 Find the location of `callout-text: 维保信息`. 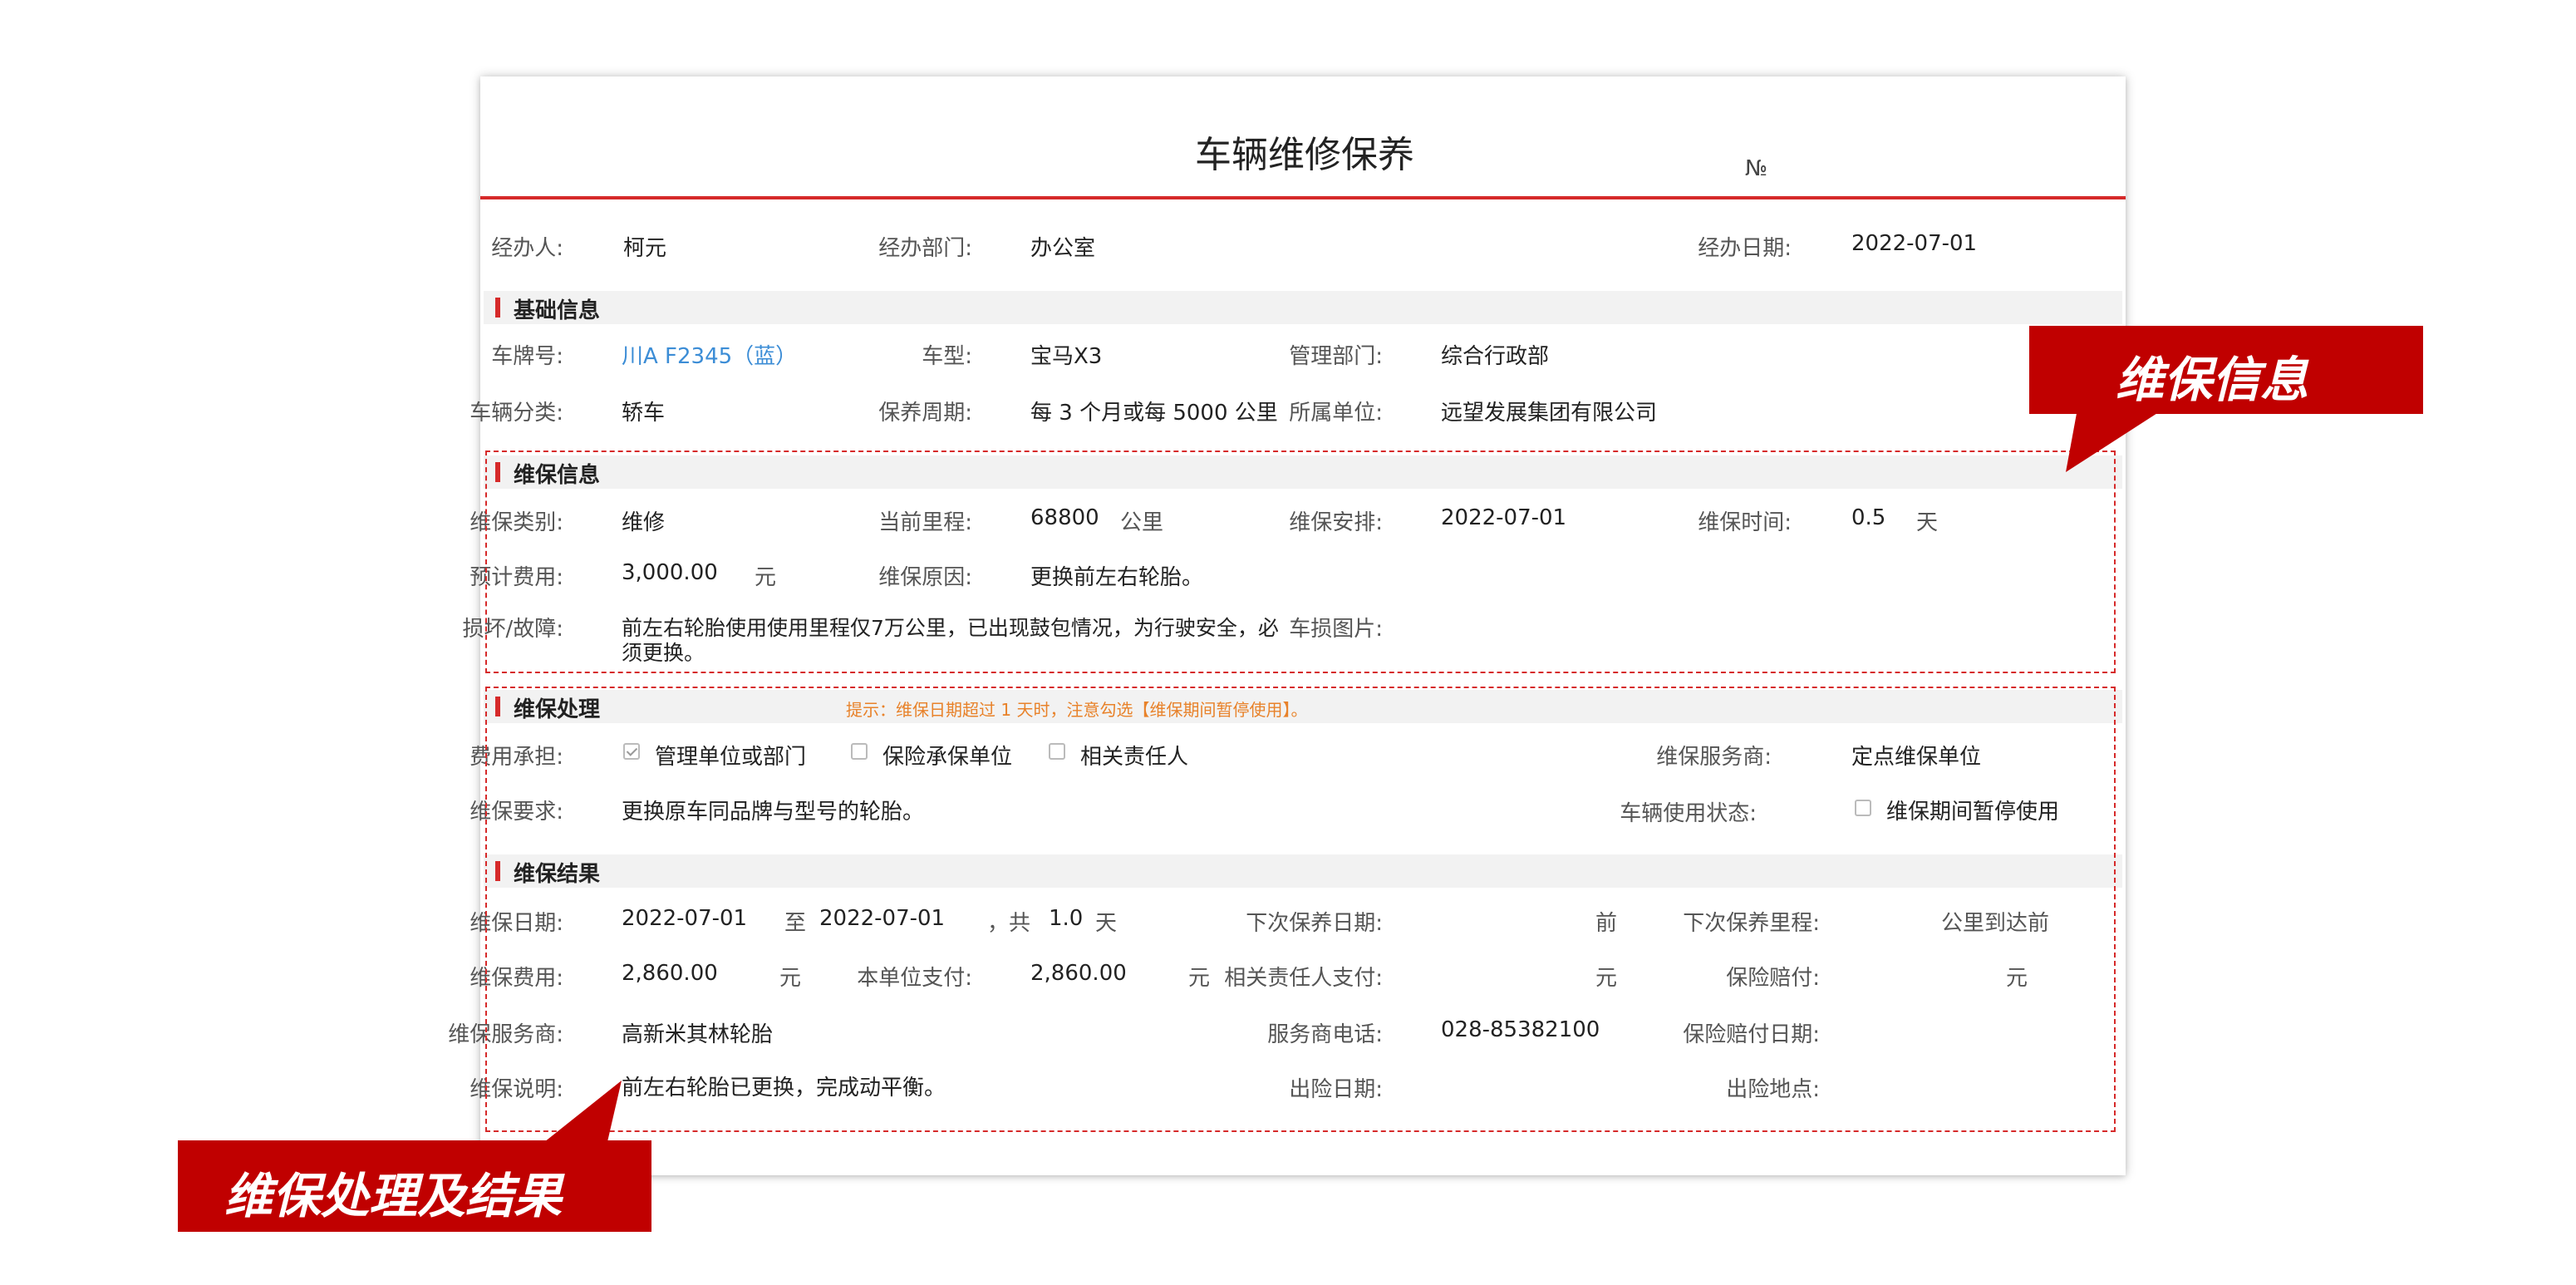

callout-text: 维保信息 is located at coordinates (2212, 380).